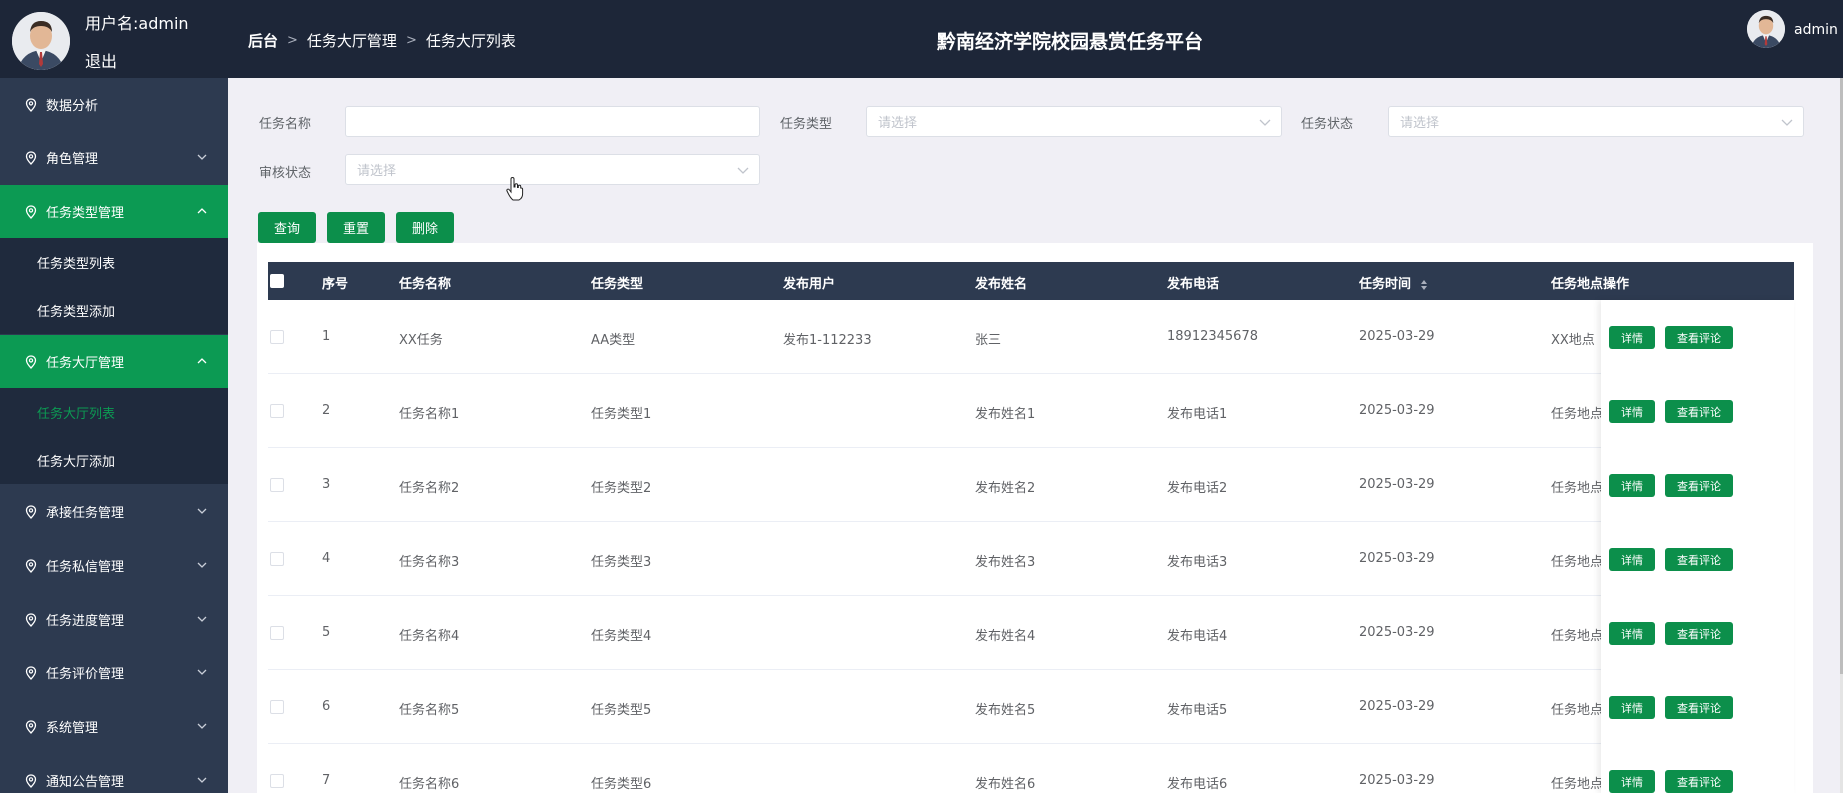  Describe the element at coordinates (1069, 42) in the screenshot. I see `site-title: 黔南经济学院校园悬赏任务平台` at that location.